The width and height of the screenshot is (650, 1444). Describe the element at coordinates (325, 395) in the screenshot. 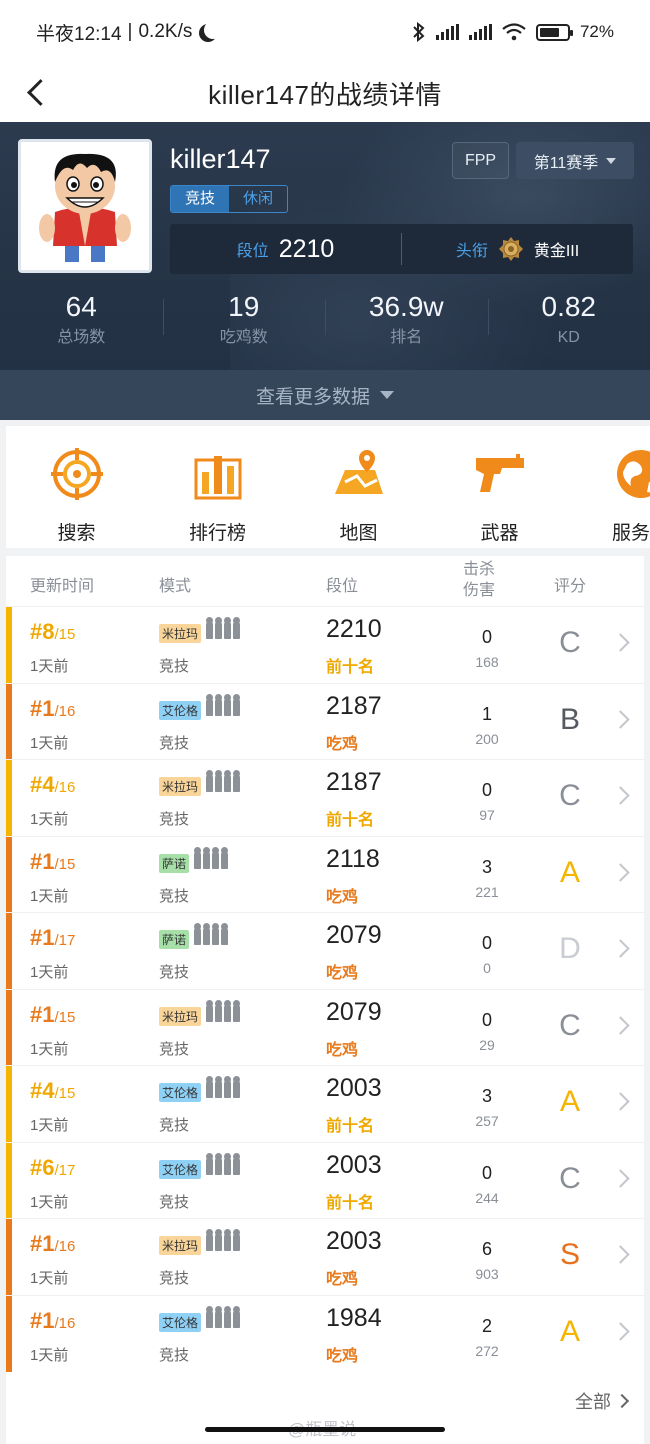

I see `more-data-button: 查看更多数据` at that location.